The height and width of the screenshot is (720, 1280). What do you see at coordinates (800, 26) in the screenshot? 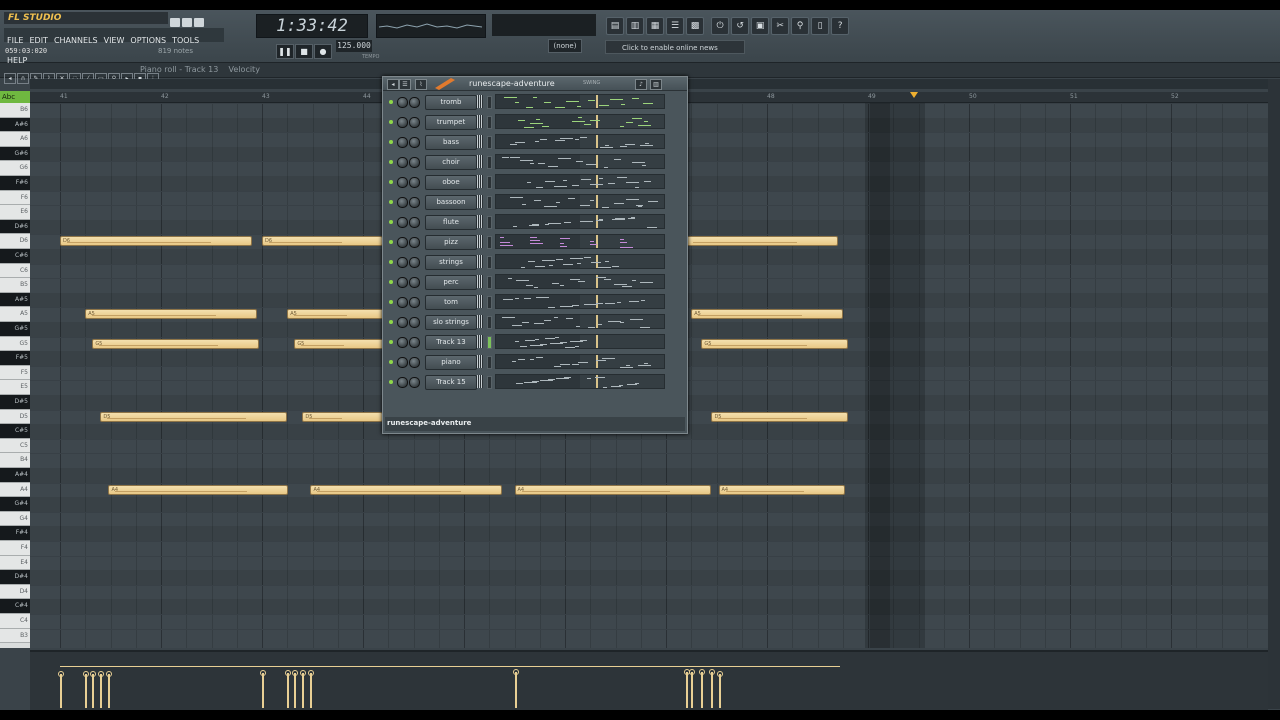
I see `search-icon: ⚲` at bounding box center [800, 26].